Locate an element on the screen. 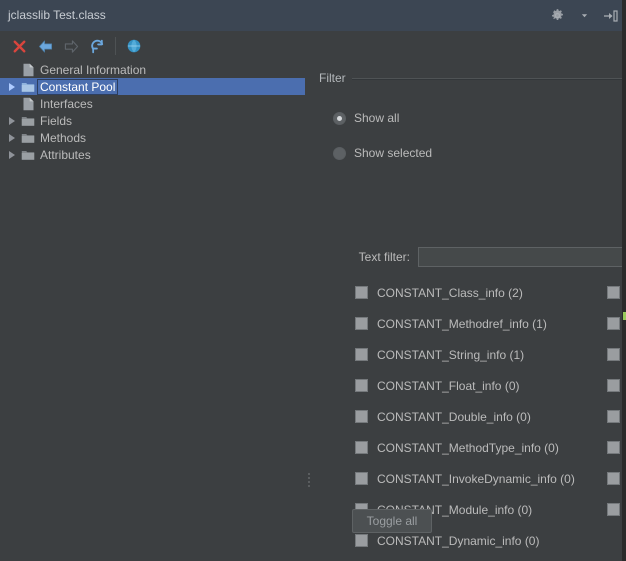  window-titlebar: jclasslib Test.class is located at coordinates (313, 15).